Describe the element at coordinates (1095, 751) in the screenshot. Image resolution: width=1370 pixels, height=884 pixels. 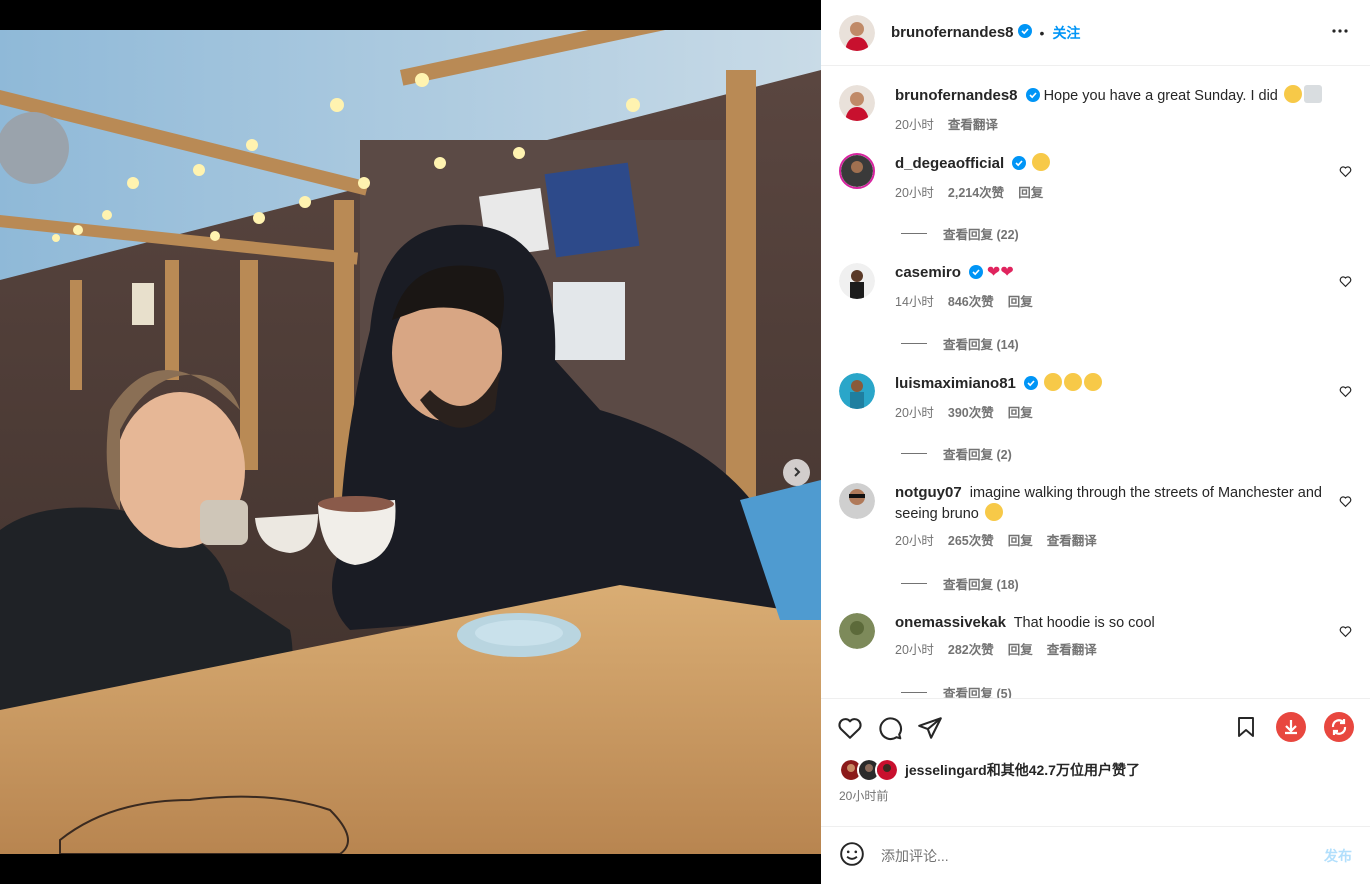
I see `post-actions: jesselingard和其他42.7万位用户赞了 20小时前` at that location.